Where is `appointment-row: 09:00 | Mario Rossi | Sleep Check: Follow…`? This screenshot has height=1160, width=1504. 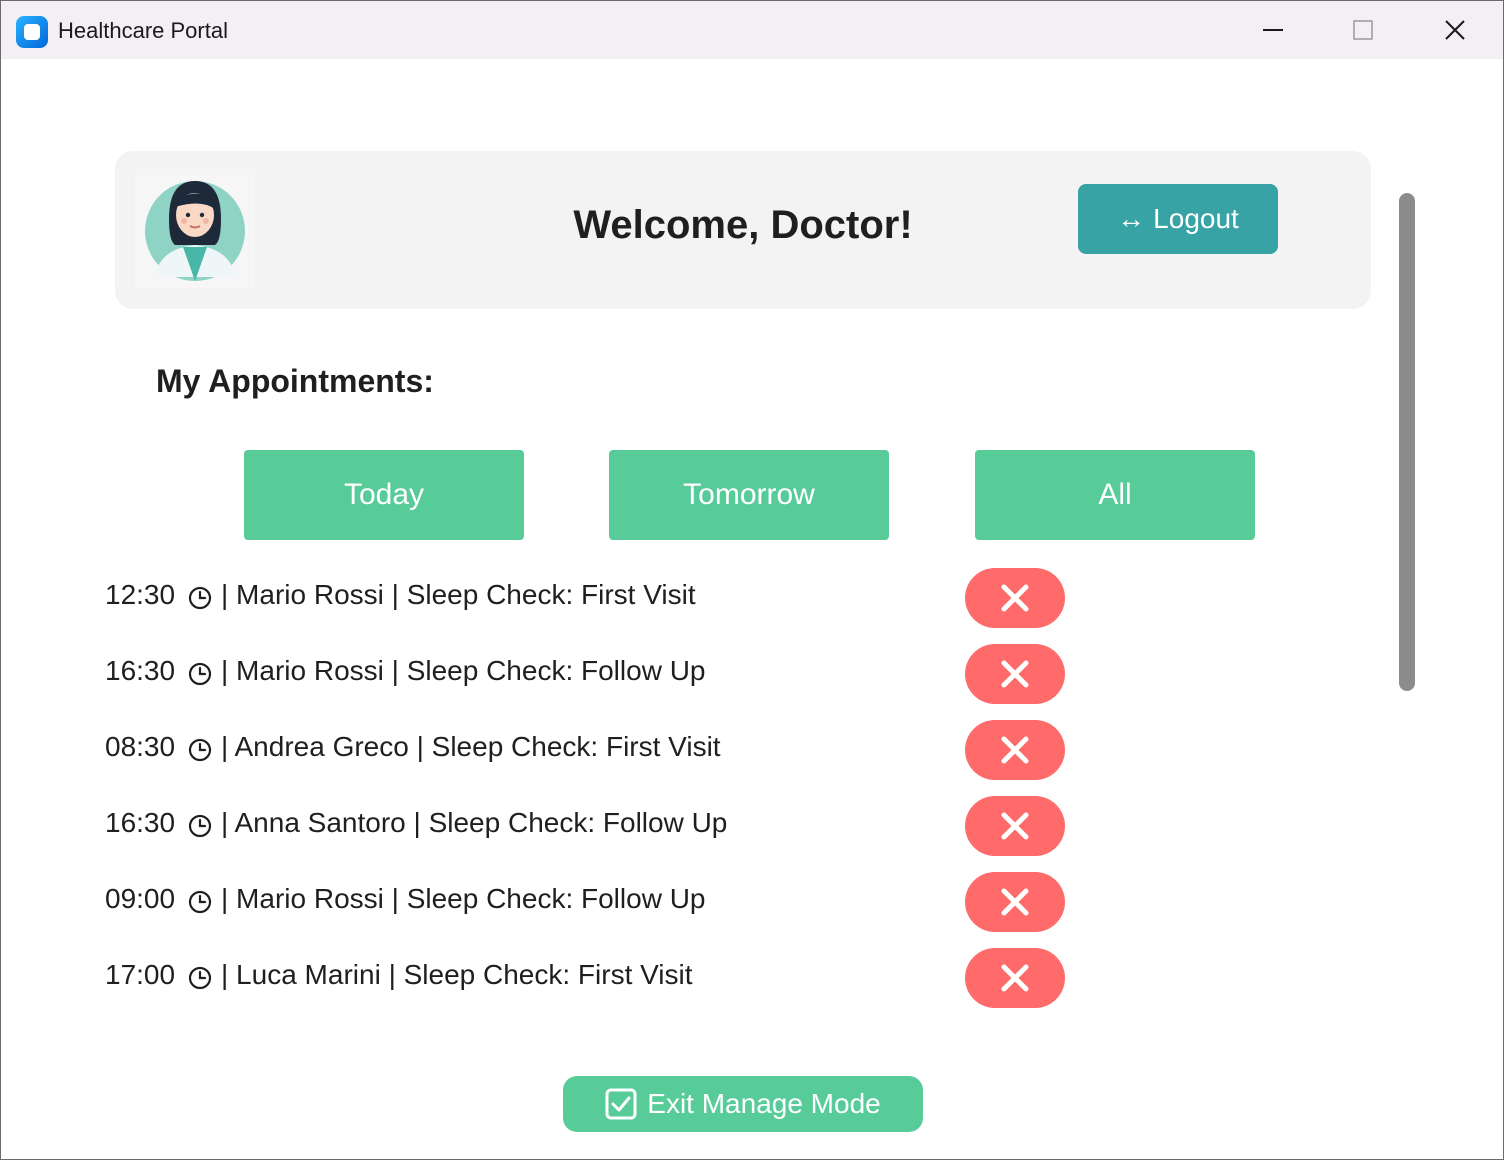
appointment-row: 09:00 | Mario Rossi | Sleep Check: Follow… is located at coordinates (585, 902).